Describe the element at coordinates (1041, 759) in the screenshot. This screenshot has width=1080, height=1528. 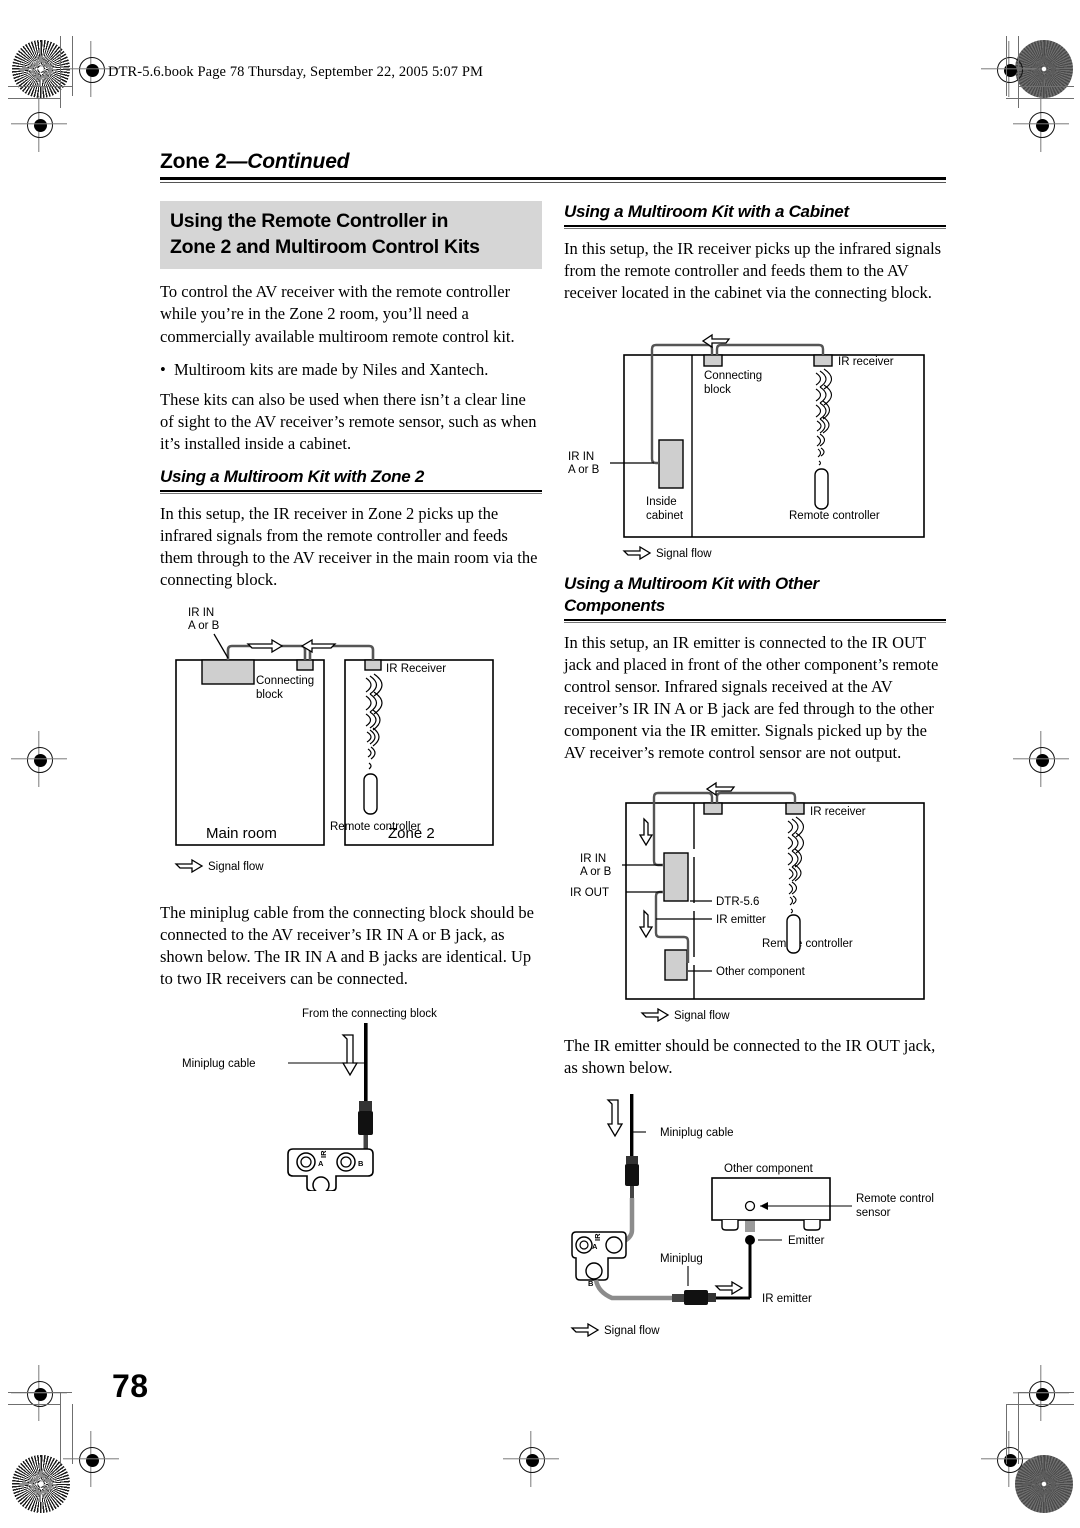
I see `crop-mark-mid-right` at that location.